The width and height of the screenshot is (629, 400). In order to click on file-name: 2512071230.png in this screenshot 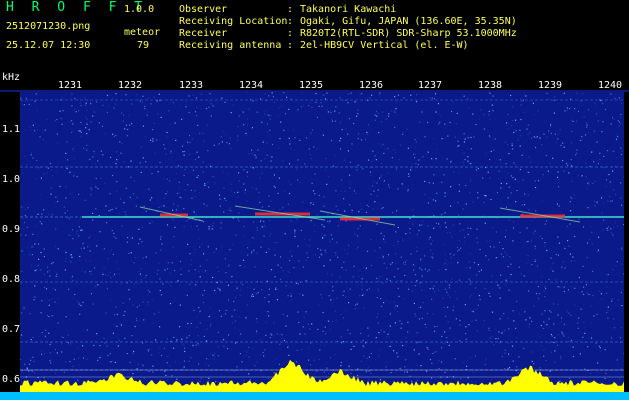, I will do `click(48, 26)`.